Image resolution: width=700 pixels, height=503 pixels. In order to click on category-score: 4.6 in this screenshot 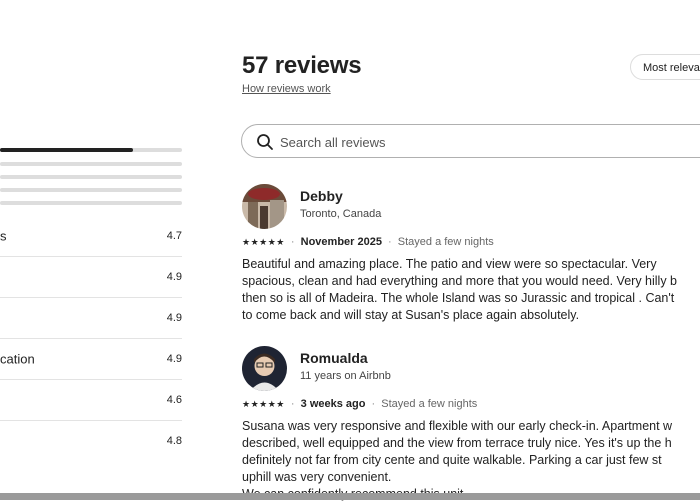, I will do `click(174, 400)`.